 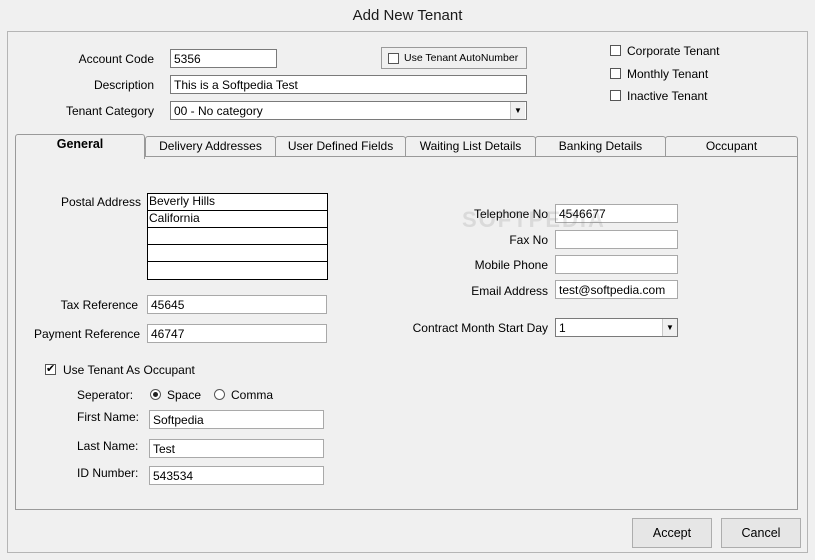 What do you see at coordinates (407, 15) in the screenshot?
I see `window-title: Add New Tenant` at bounding box center [407, 15].